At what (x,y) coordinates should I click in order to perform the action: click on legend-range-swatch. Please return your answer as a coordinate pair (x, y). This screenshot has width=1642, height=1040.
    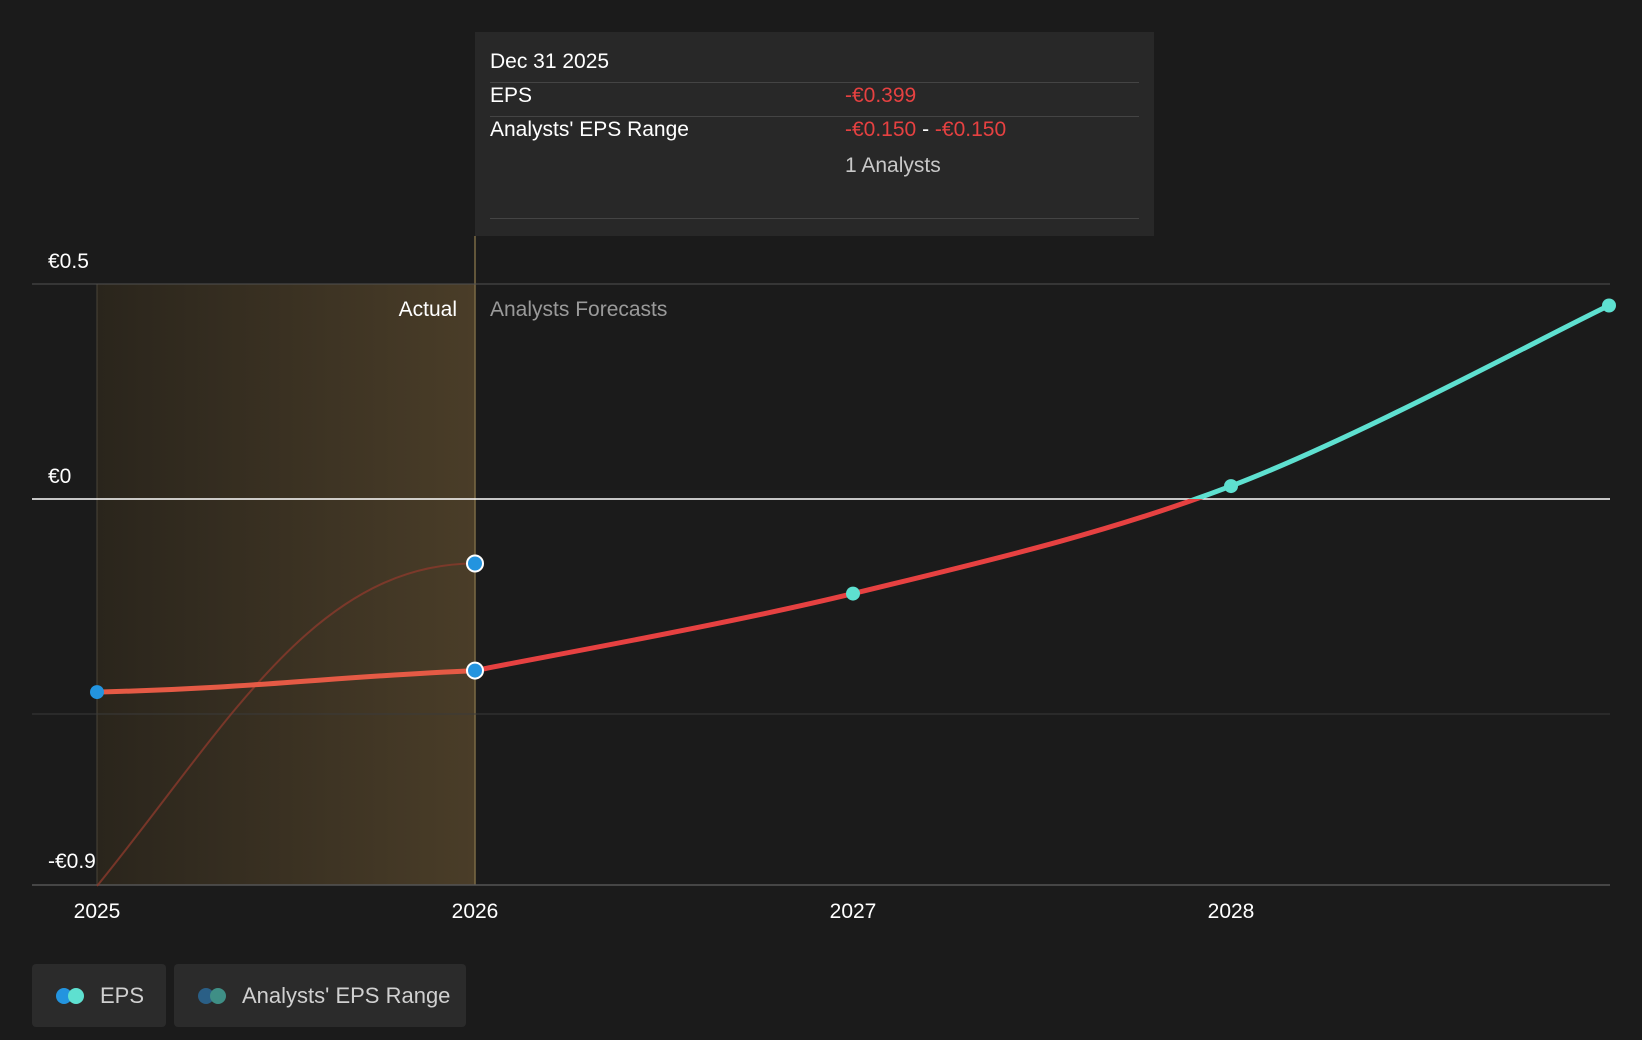
    Looking at the image, I should click on (213, 995).